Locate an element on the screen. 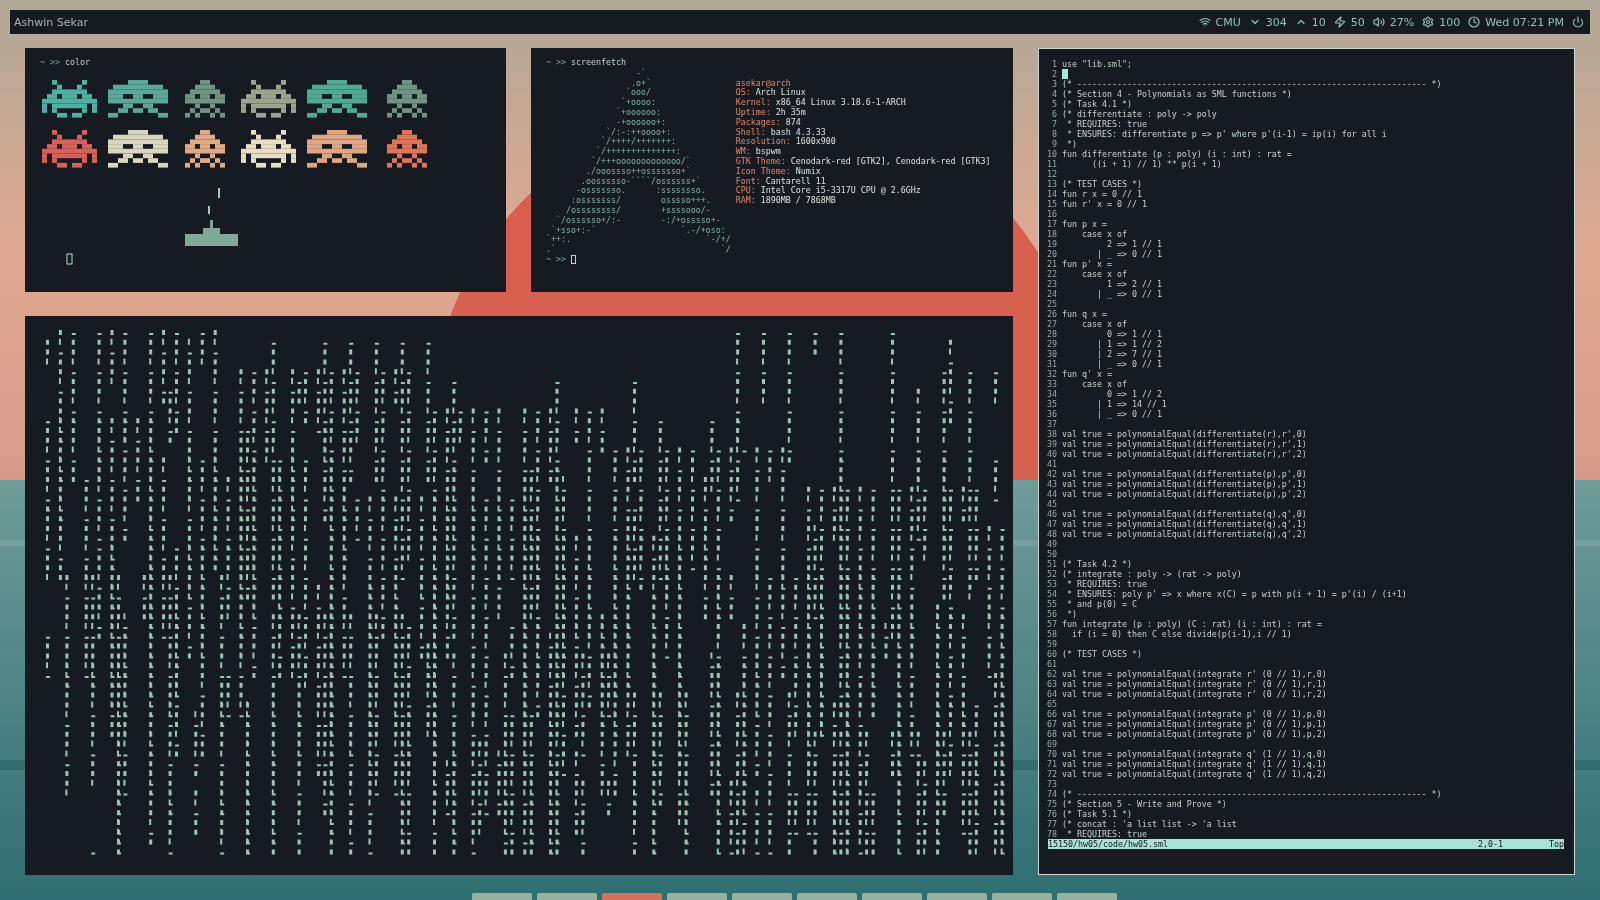 This screenshot has width=1600, height=900. code-line: * ENSURES: differentiate p => p' where p'(i-1) = ip(i) for all i is located at coordinates (1226, 134).